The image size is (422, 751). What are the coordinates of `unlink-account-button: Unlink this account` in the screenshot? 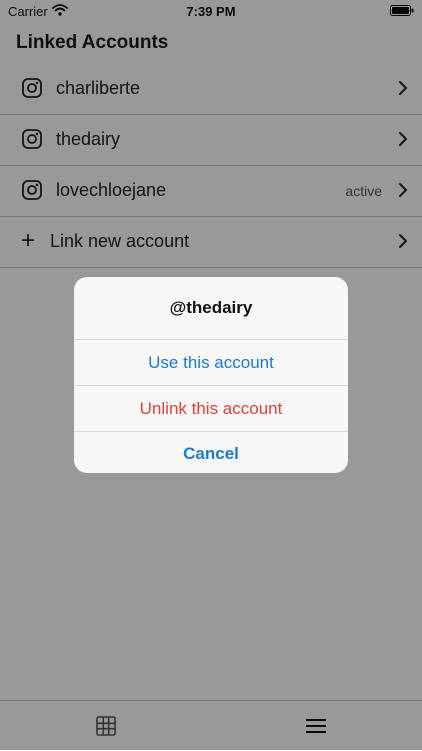 It's located at (211, 408).